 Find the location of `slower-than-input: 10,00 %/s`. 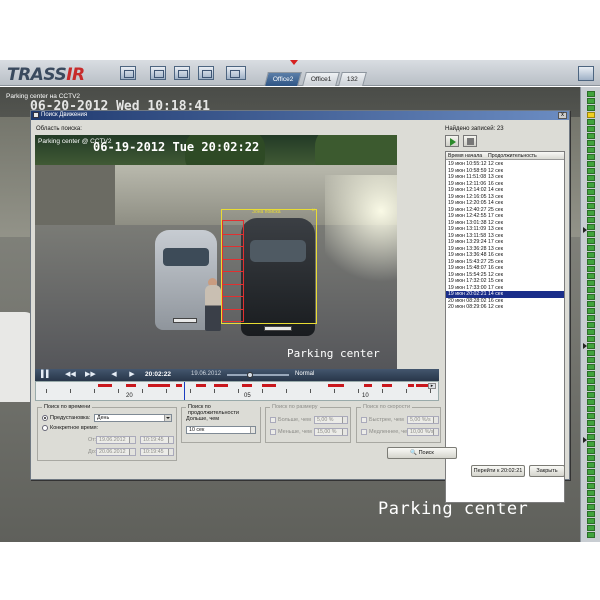

slower-than-input: 10,00 %/s is located at coordinates (423, 432).